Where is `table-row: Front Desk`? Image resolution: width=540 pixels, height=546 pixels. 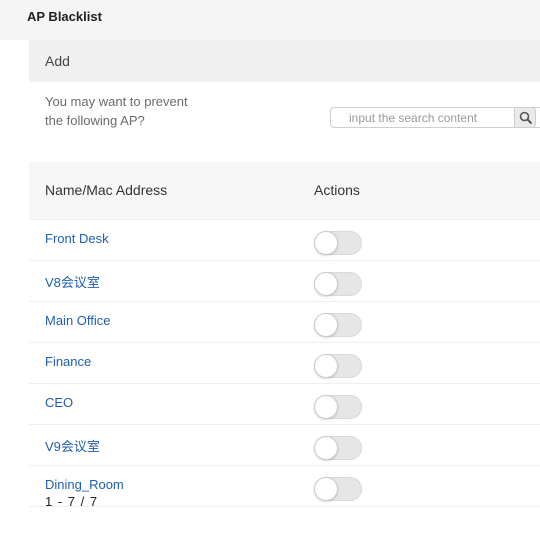 table-row: Front Desk is located at coordinates (284, 240).